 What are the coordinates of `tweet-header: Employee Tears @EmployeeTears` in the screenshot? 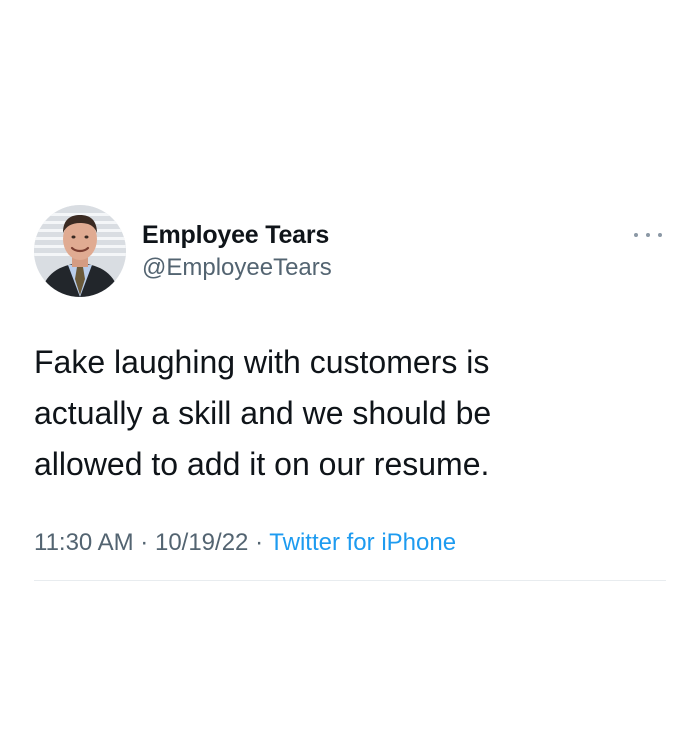 It's located at (350, 253).